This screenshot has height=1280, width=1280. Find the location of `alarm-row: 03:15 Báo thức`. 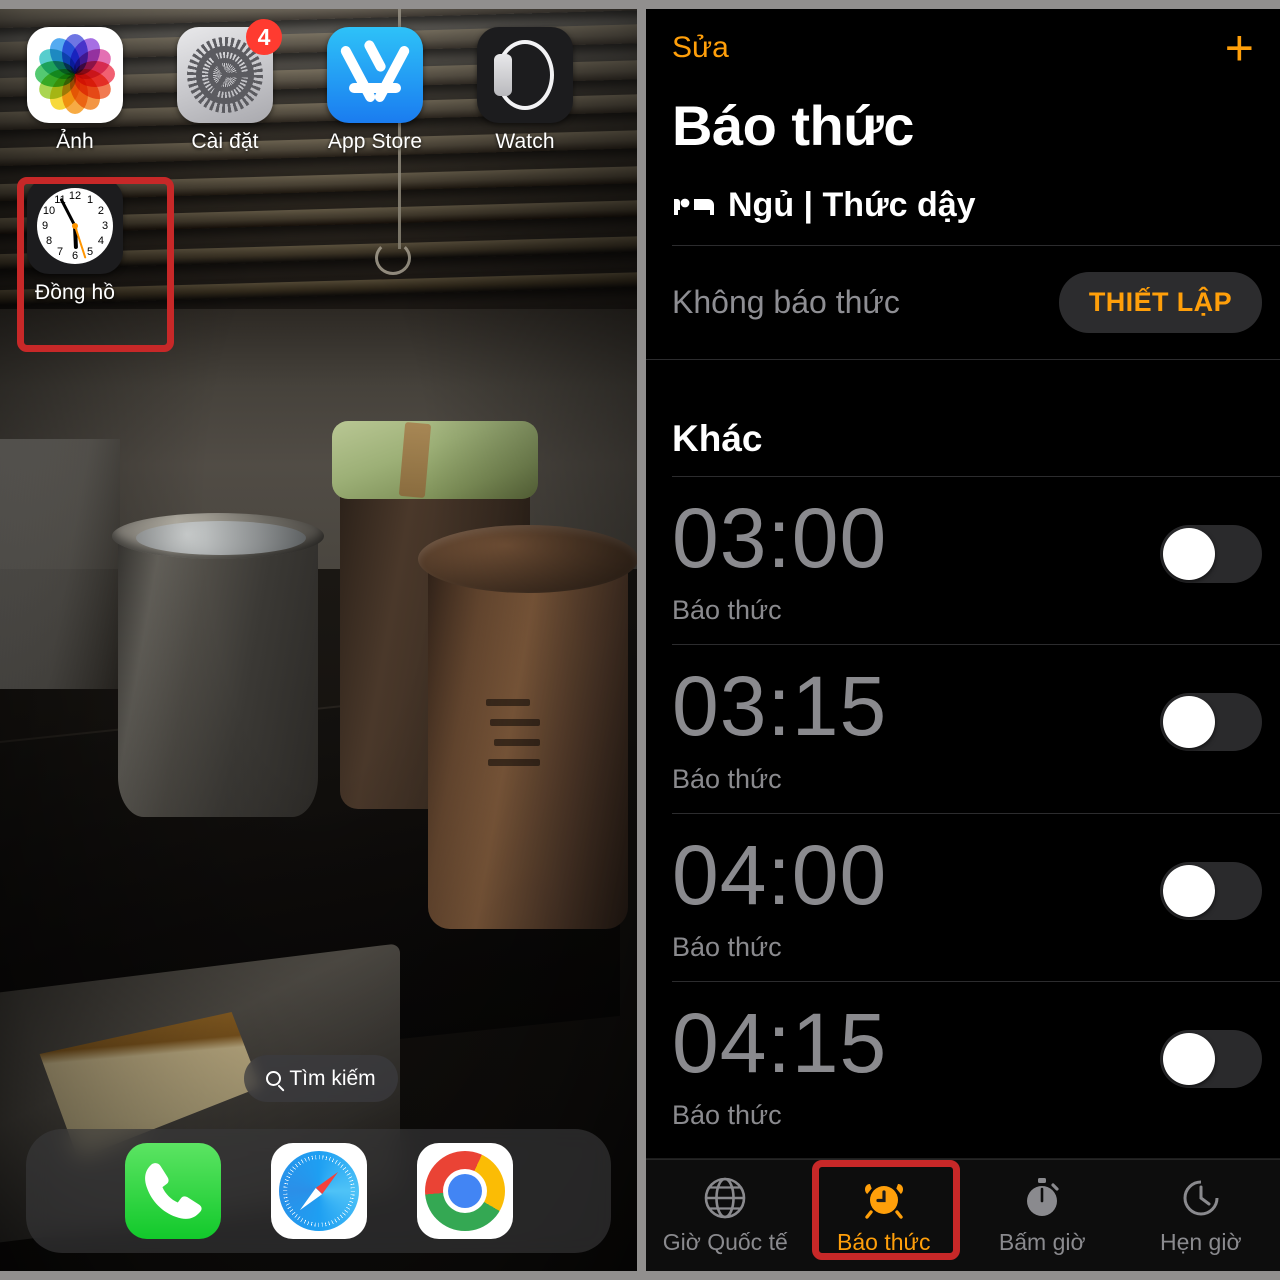

alarm-row: 03:15 Báo thức is located at coordinates (963, 728).